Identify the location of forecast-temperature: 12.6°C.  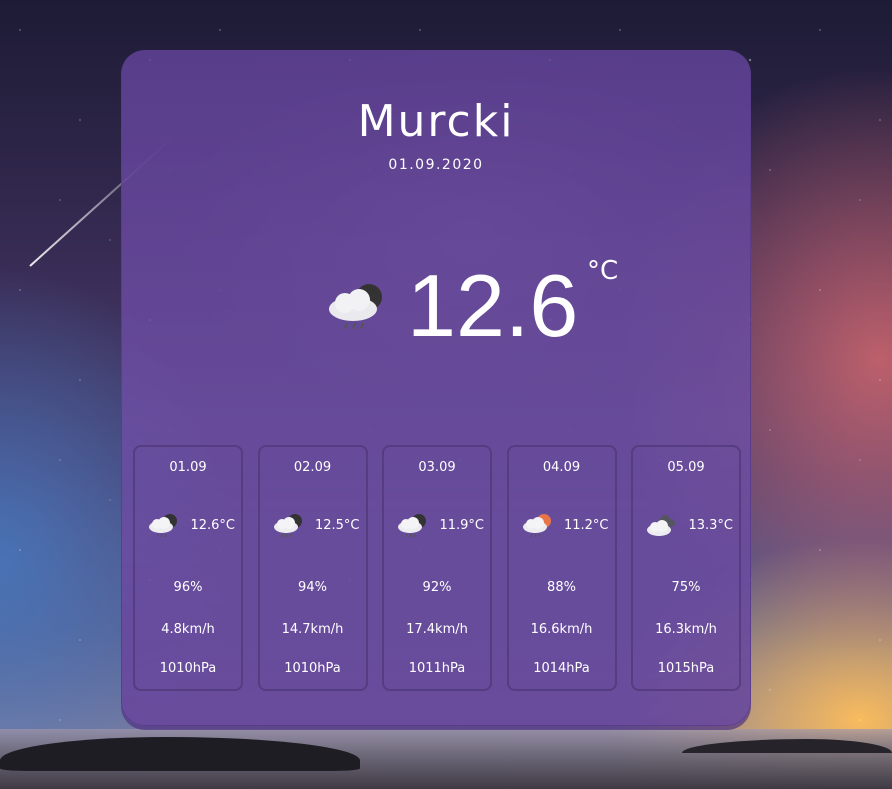
(212, 525).